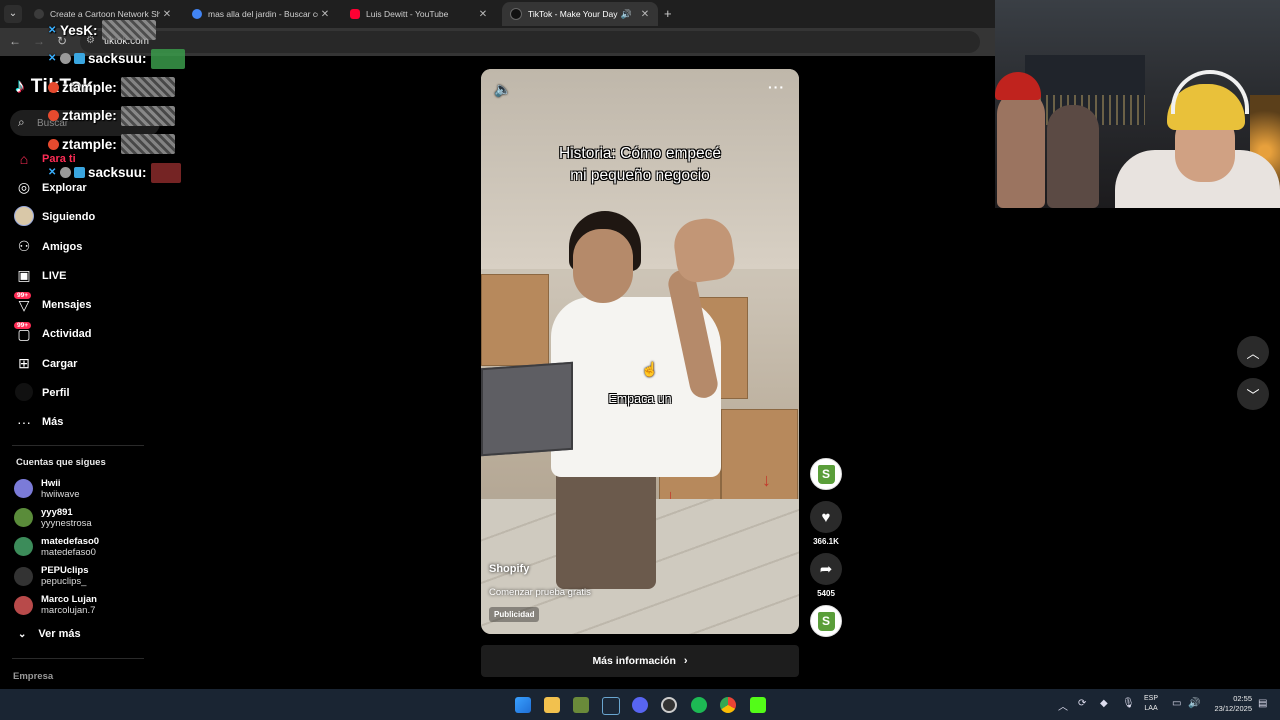 This screenshot has height=720, width=1280. I want to click on following-account: Marco Lujan marcolujan.7, so click(56, 605).